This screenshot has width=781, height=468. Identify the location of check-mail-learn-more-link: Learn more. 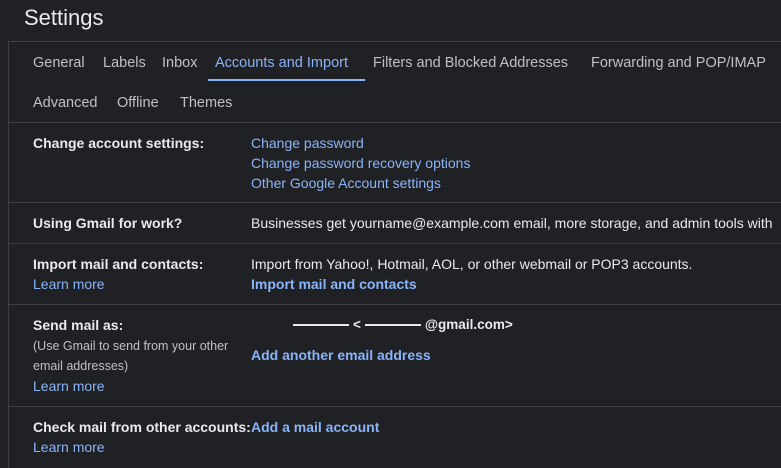
(69, 447).